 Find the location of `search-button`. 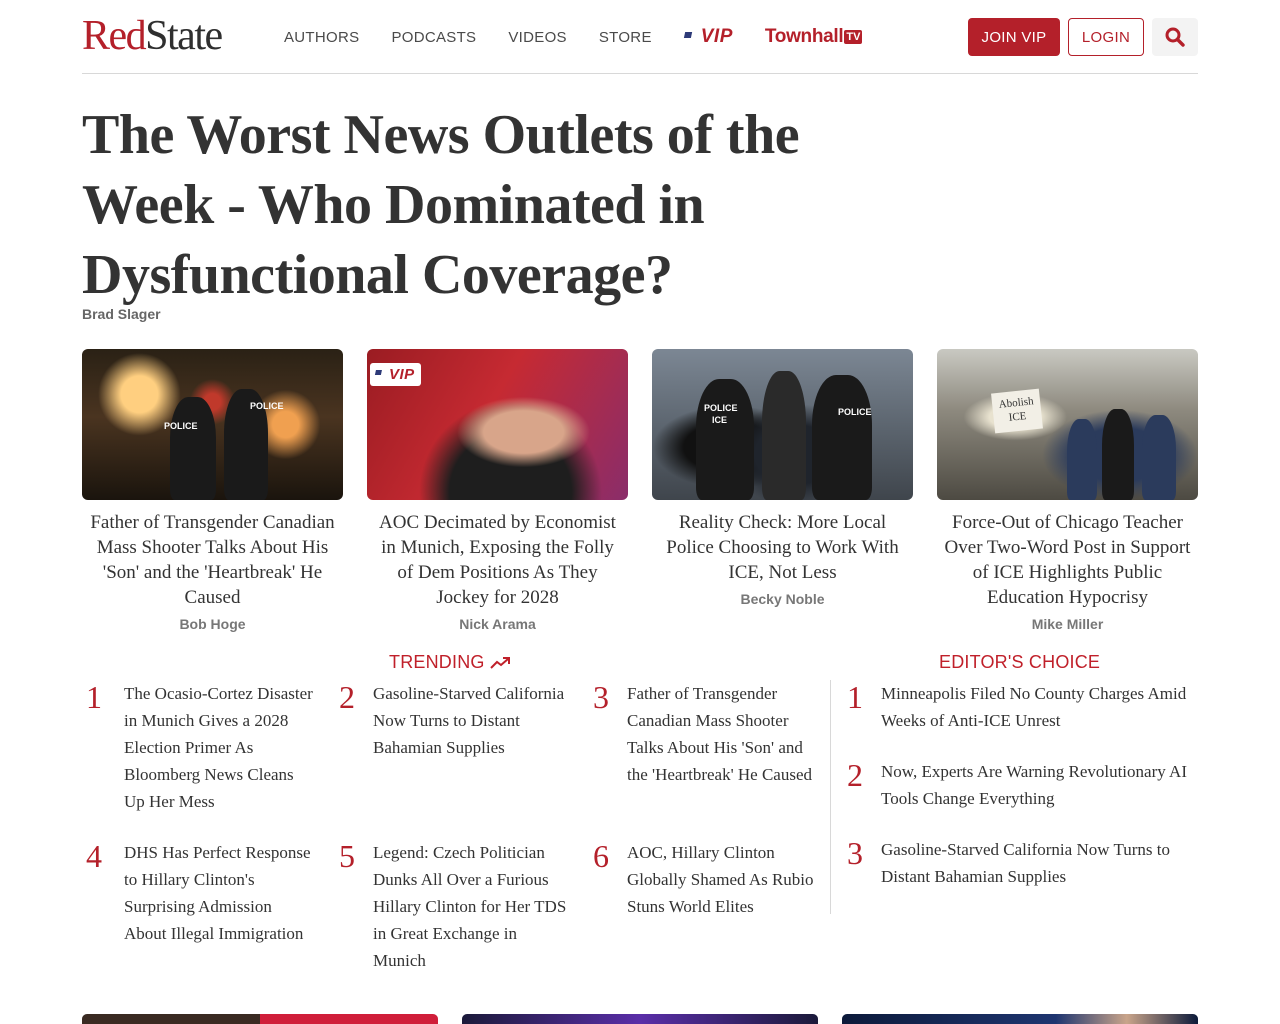

search-button is located at coordinates (1175, 37).